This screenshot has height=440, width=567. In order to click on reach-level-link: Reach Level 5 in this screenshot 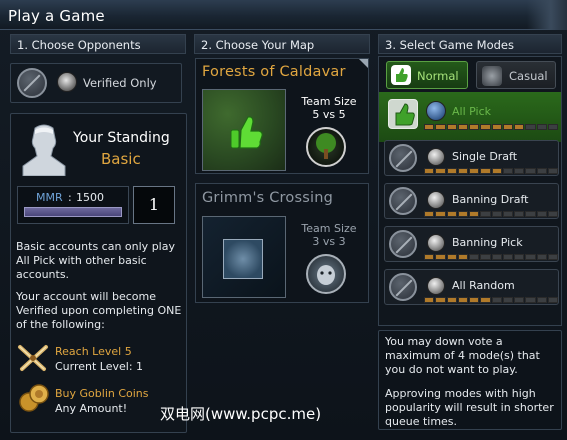, I will do `click(93, 351)`.